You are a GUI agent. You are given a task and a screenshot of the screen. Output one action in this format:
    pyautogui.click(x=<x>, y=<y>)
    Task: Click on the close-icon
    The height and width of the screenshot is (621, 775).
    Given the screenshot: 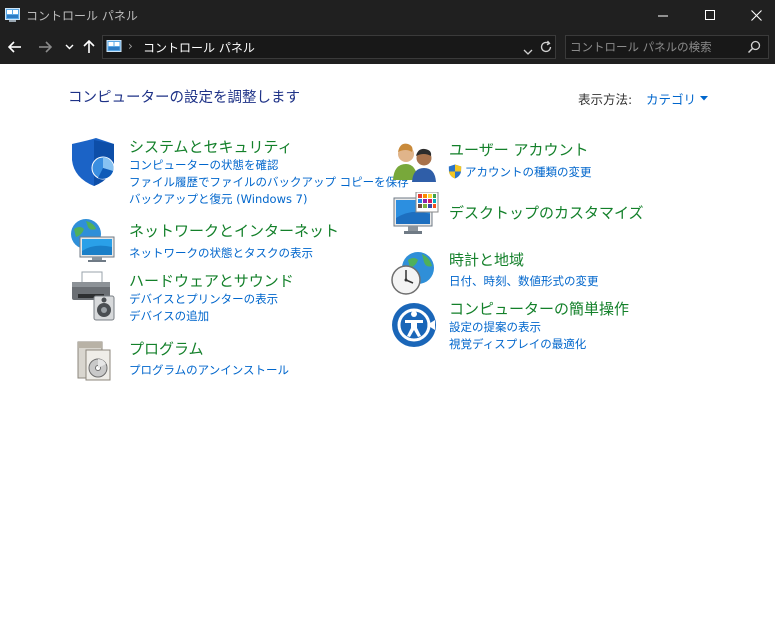 What is the action you would take?
    pyautogui.click(x=756, y=15)
    